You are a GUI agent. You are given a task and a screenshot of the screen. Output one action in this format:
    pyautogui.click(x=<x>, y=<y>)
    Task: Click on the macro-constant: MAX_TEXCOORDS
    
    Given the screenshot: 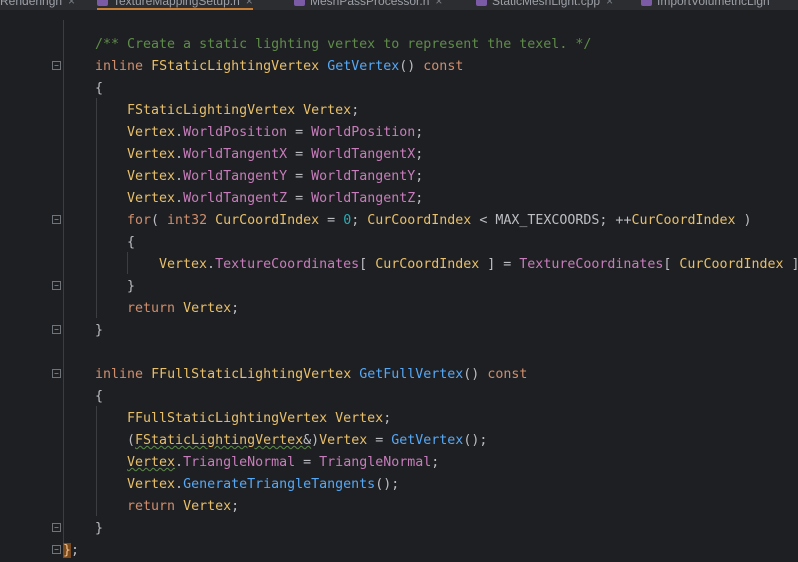 What is the action you would take?
    pyautogui.click(x=547, y=220)
    